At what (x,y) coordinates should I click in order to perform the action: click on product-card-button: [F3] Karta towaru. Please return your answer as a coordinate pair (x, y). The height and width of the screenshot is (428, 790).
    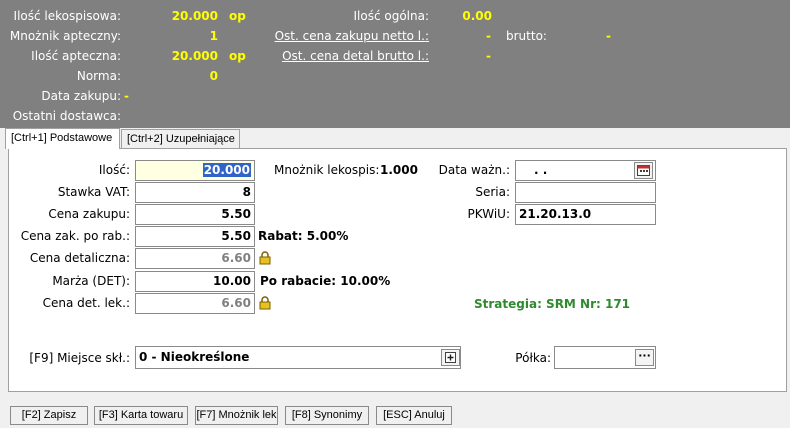
    Looking at the image, I should click on (141, 415).